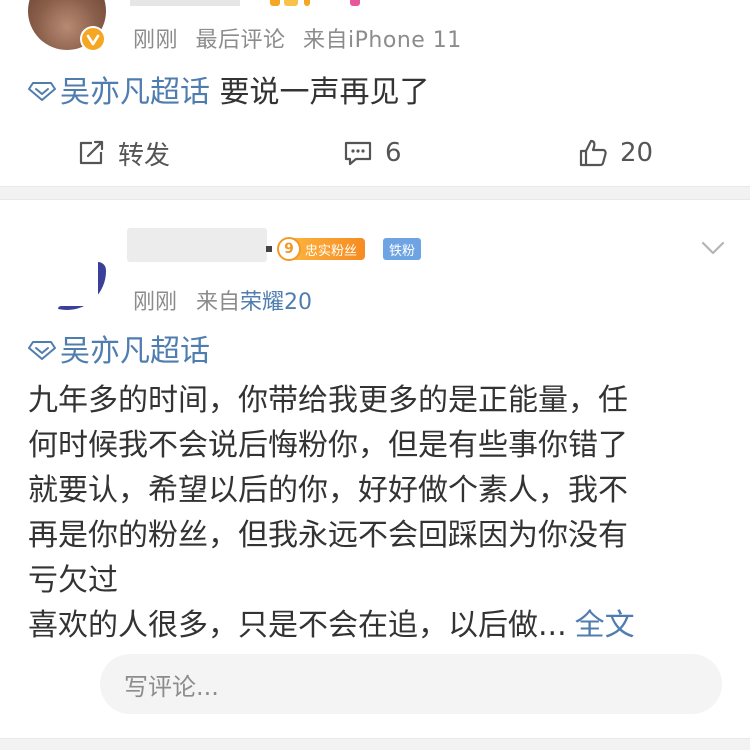 The height and width of the screenshot is (750, 750). I want to click on repost-label: 转发, so click(144, 155).